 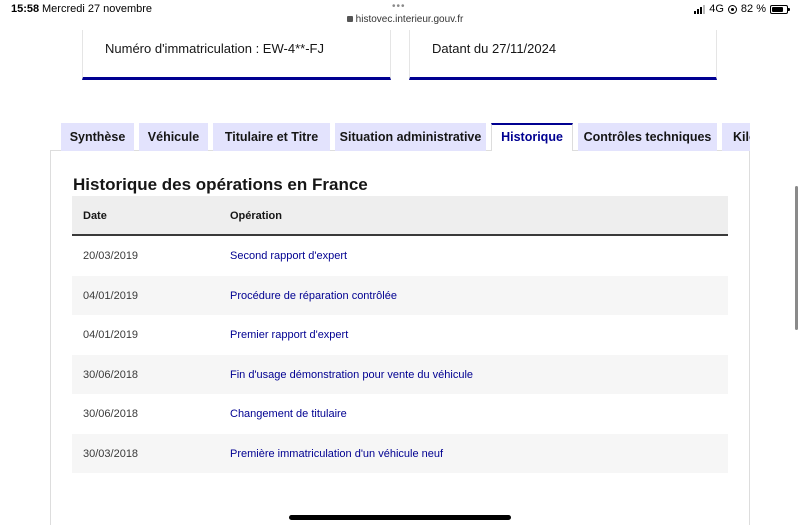 I want to click on url-text: histovec.interieur.gouv.fr, so click(x=409, y=19).